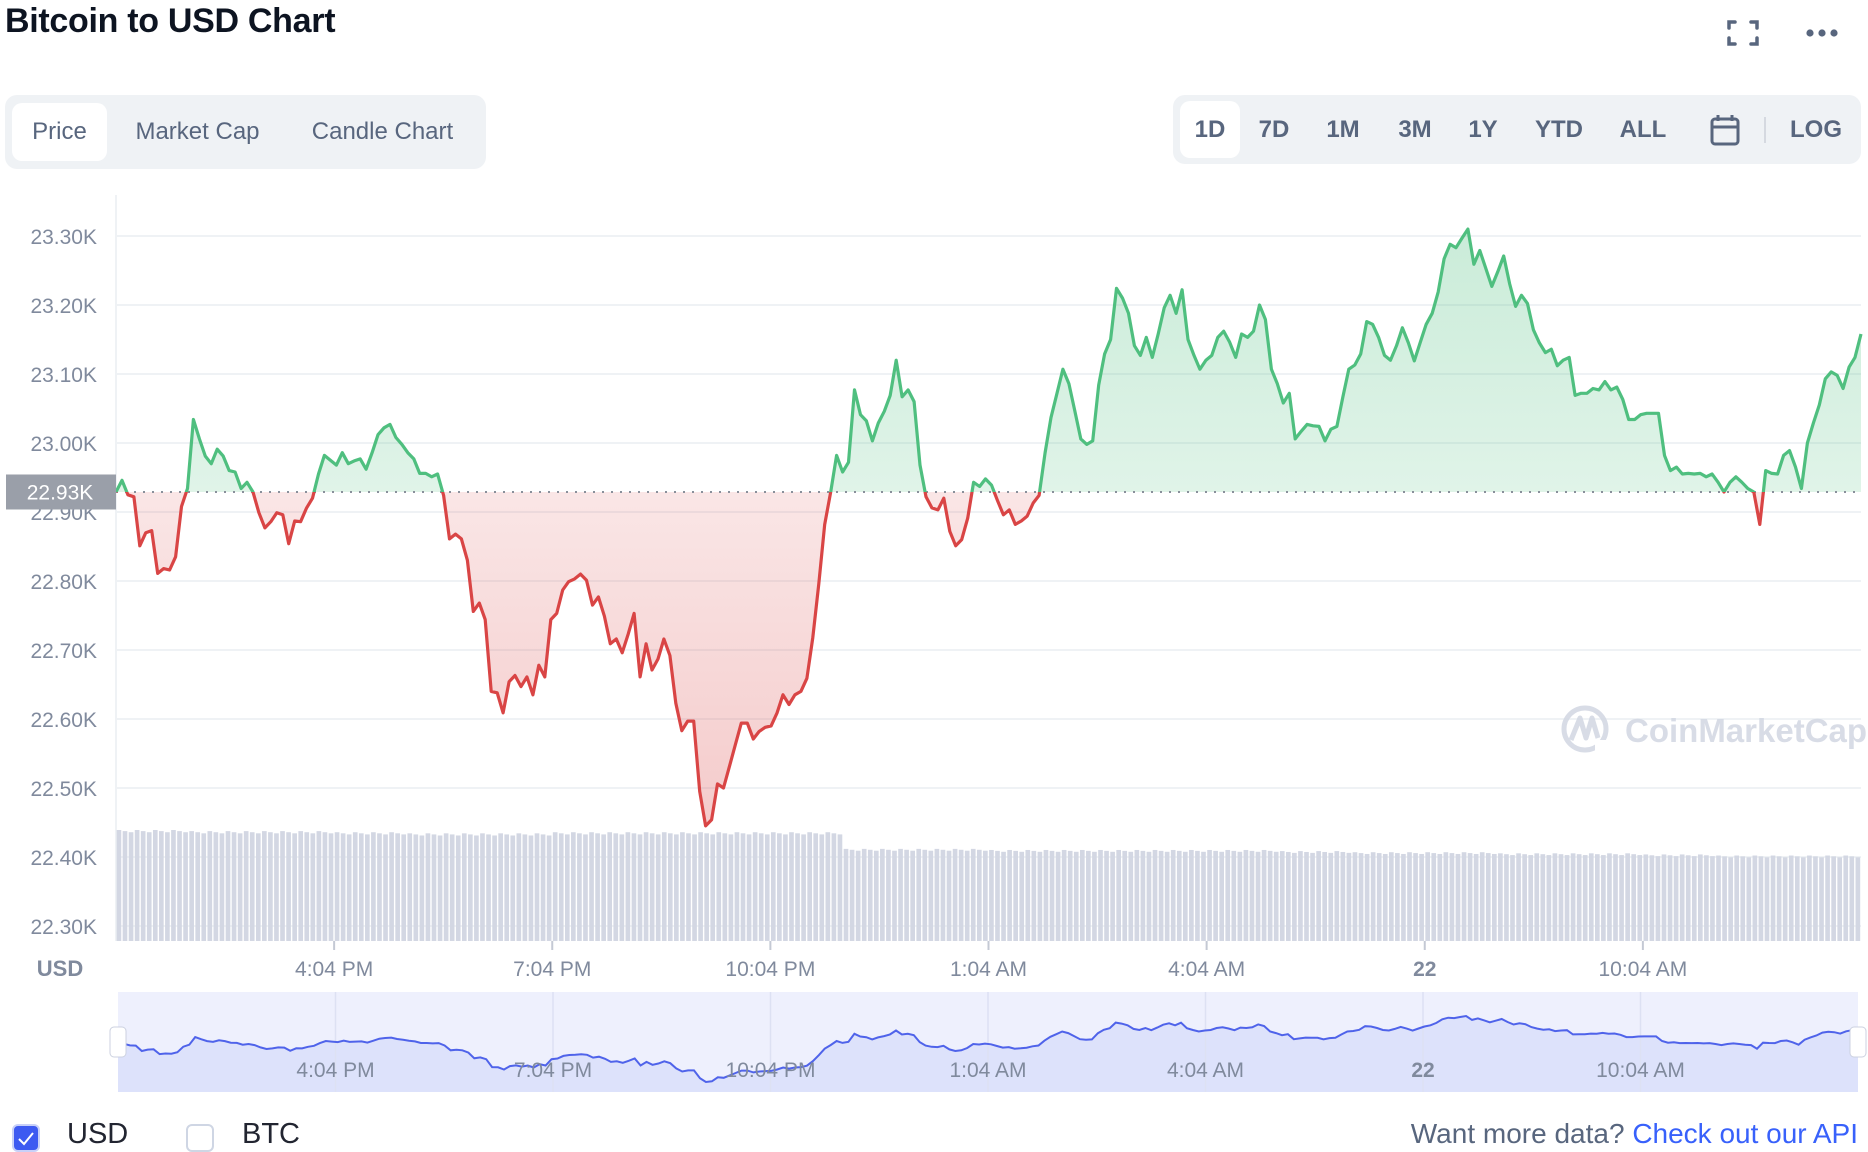 This screenshot has width=1868, height=1152. What do you see at coordinates (1858, 1042) in the screenshot?
I see `navigator-right-handle` at bounding box center [1858, 1042].